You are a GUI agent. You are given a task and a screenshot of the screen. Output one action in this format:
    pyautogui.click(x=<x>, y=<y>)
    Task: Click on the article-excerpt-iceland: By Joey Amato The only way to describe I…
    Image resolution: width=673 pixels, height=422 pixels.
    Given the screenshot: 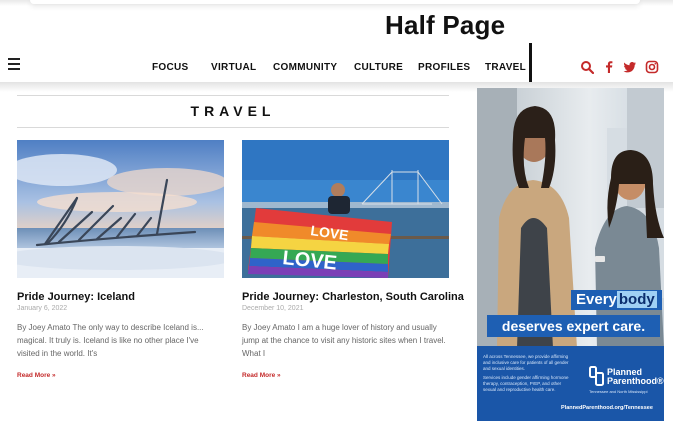 What is the action you would take?
    pyautogui.click(x=110, y=340)
    